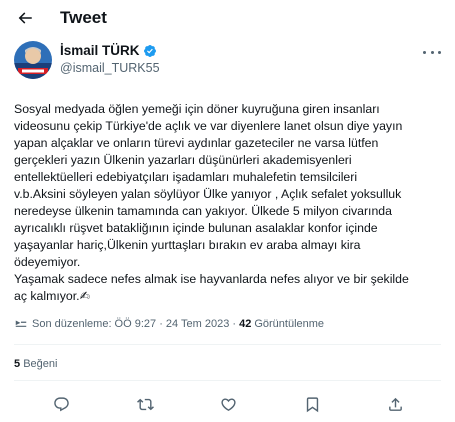 This screenshot has height=422, width=455. I want to click on heart-icon, so click(228, 404).